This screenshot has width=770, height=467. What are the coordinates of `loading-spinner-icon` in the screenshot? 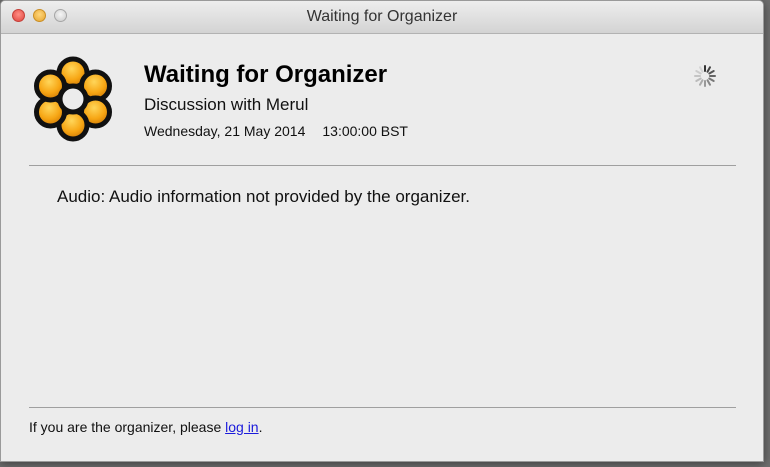 It's located at (705, 76).